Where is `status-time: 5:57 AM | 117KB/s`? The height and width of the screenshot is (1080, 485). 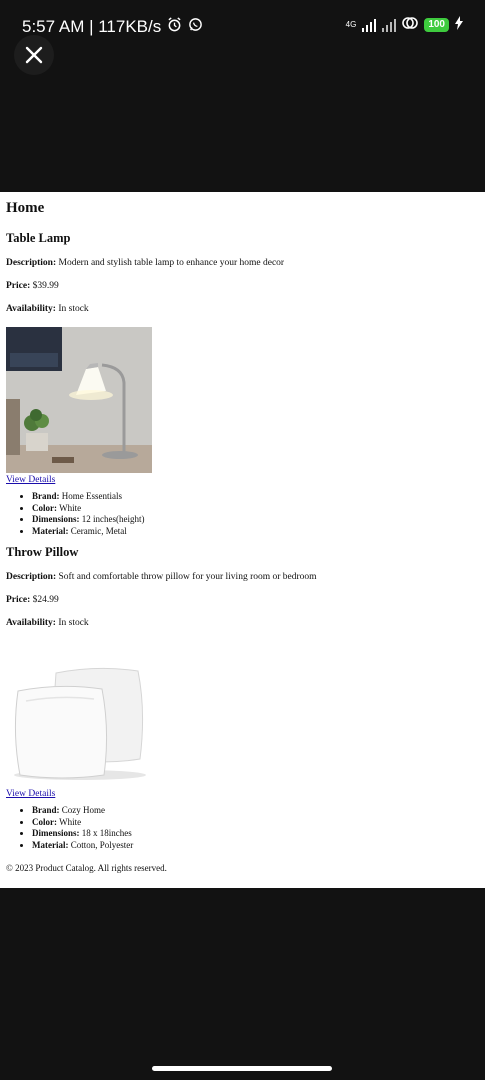 status-time: 5:57 AM | 117KB/s is located at coordinates (92, 26).